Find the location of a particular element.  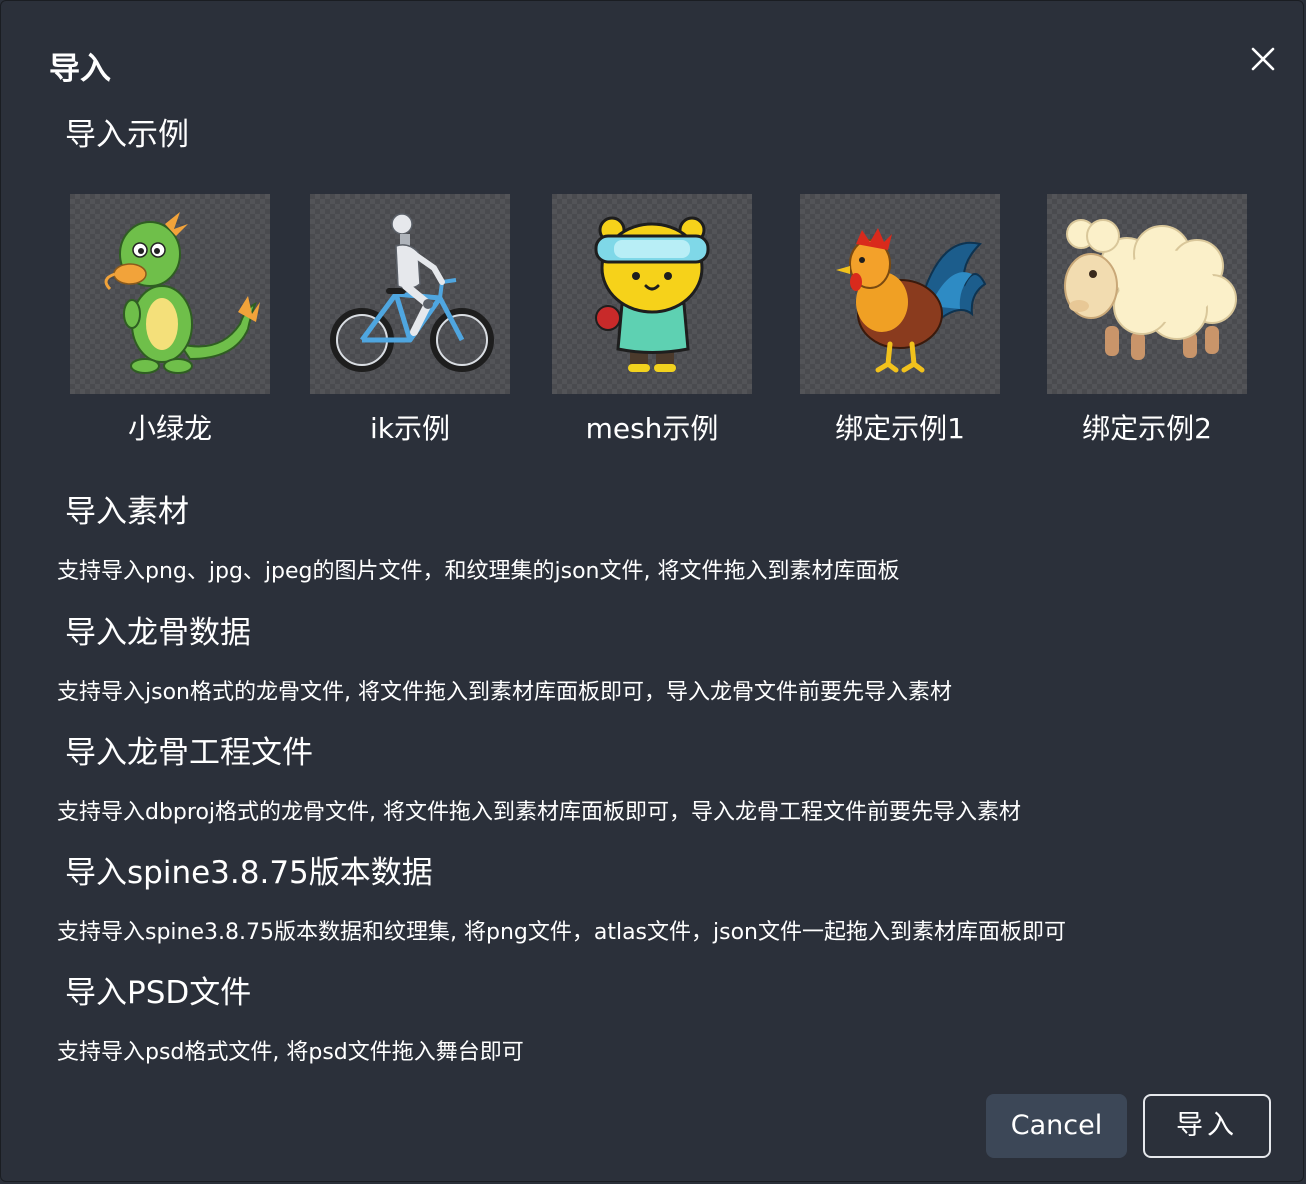

section-title-import-assets: 导入素材 is located at coordinates (127, 512).